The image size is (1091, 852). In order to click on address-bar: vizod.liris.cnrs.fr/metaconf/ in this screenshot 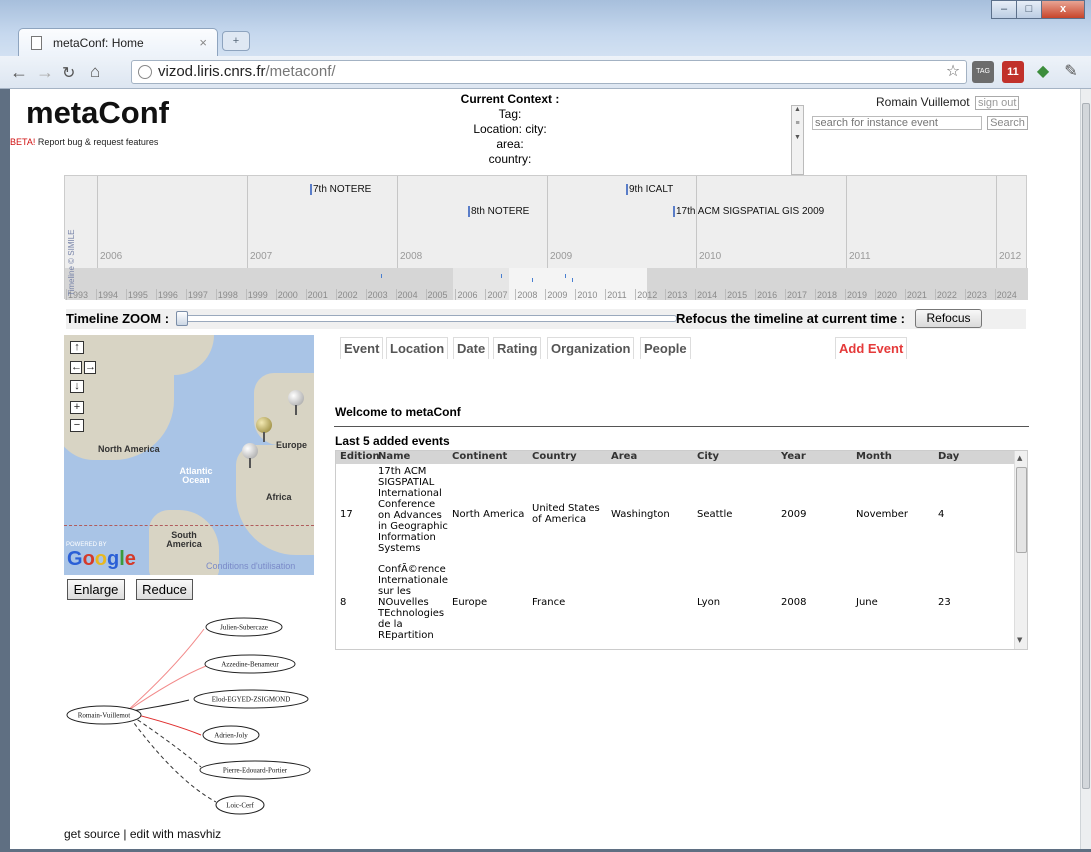, I will do `click(549, 72)`.